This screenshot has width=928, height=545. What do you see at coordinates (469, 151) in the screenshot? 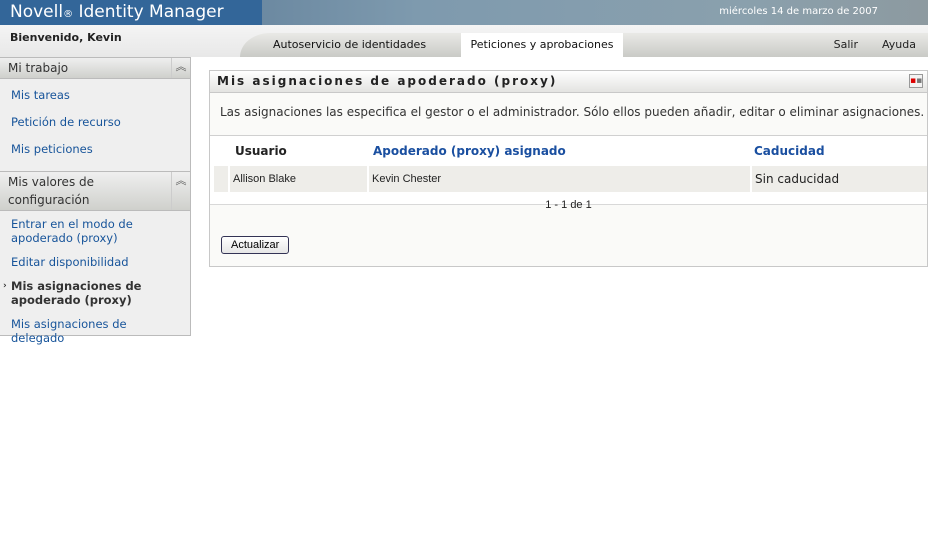
I see `column-header-apoderado: Apoderado (proxy) asignado` at bounding box center [469, 151].